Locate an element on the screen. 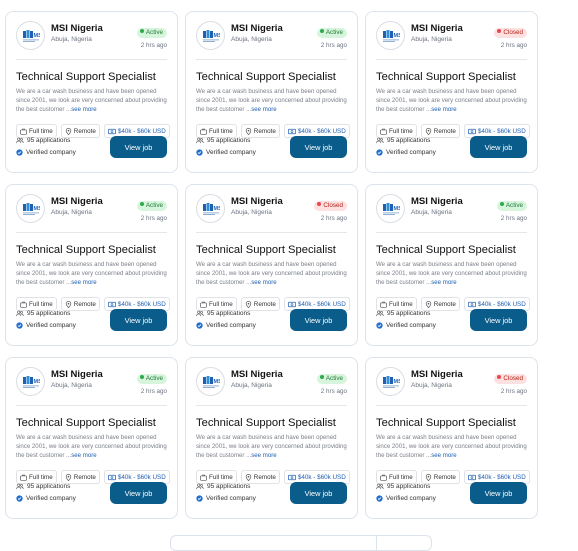 The image size is (578, 551). pagination-bar is located at coordinates (301, 543).